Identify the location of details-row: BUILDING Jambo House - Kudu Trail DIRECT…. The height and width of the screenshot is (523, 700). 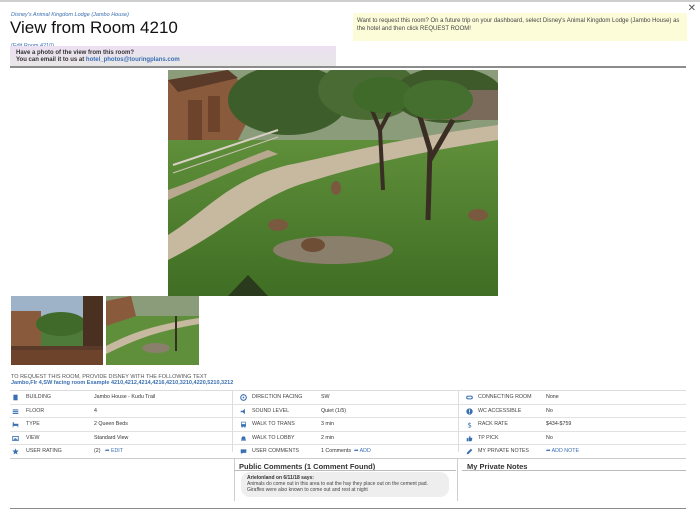
(348, 398).